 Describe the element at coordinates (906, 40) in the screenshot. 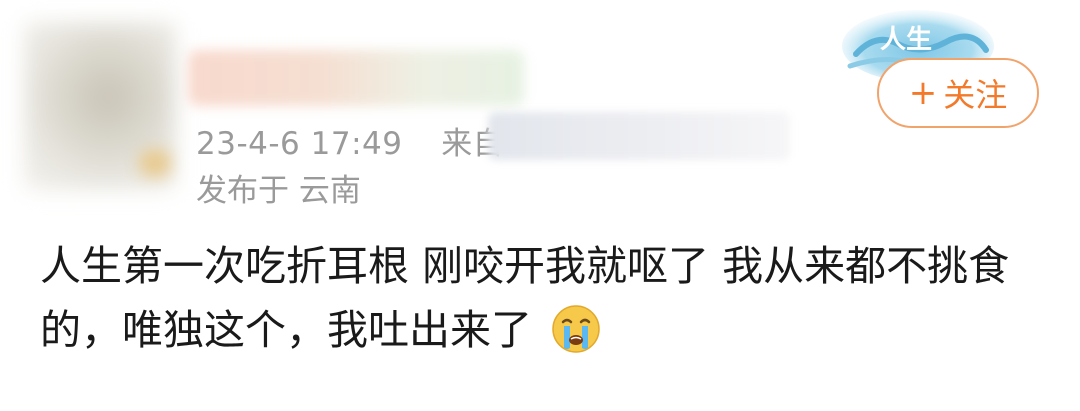

I see `badge-text: 人生` at that location.